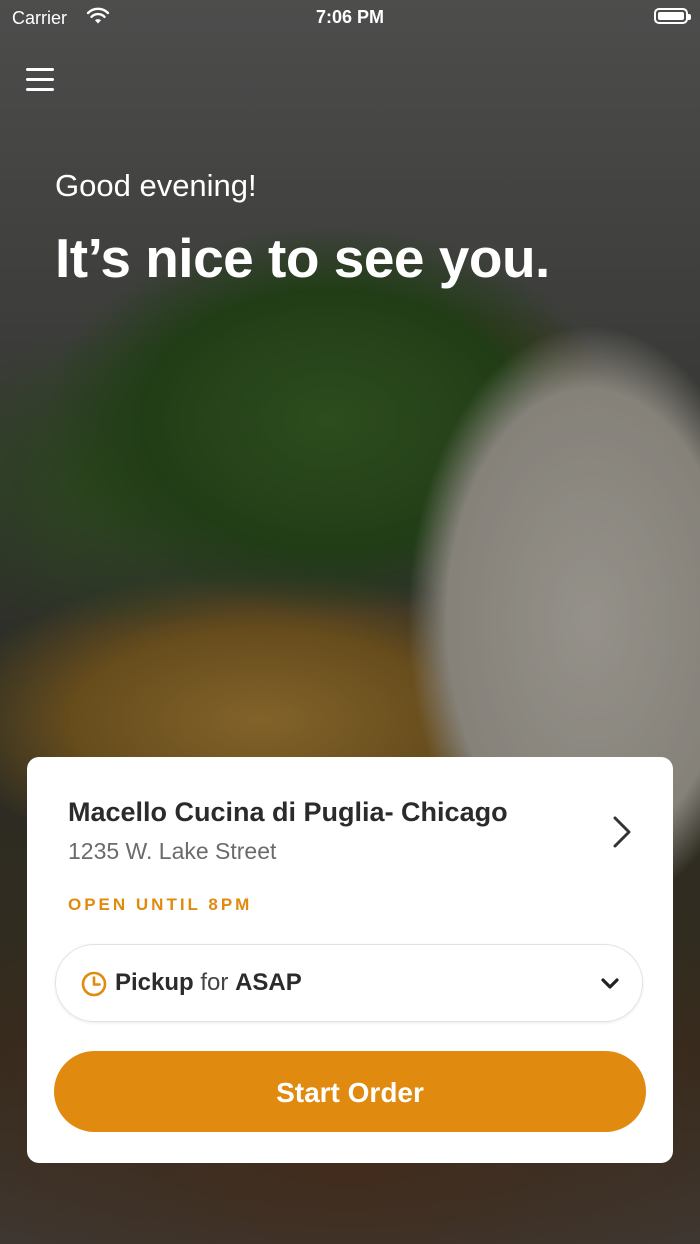 Image resolution: width=700 pixels, height=1244 pixels. What do you see at coordinates (268, 982) in the screenshot?
I see `order-mode-time: ASAP` at bounding box center [268, 982].